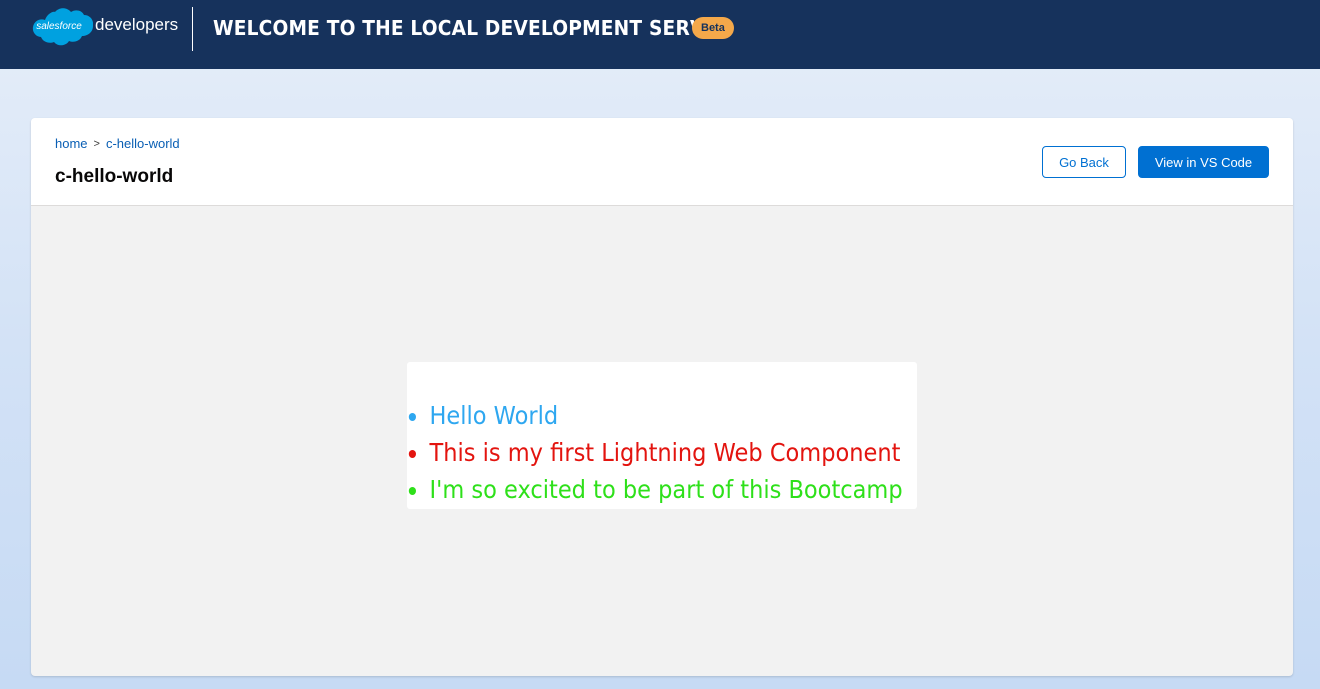  I want to click on breadcrumb: home > c-hello-world, so click(117, 143).